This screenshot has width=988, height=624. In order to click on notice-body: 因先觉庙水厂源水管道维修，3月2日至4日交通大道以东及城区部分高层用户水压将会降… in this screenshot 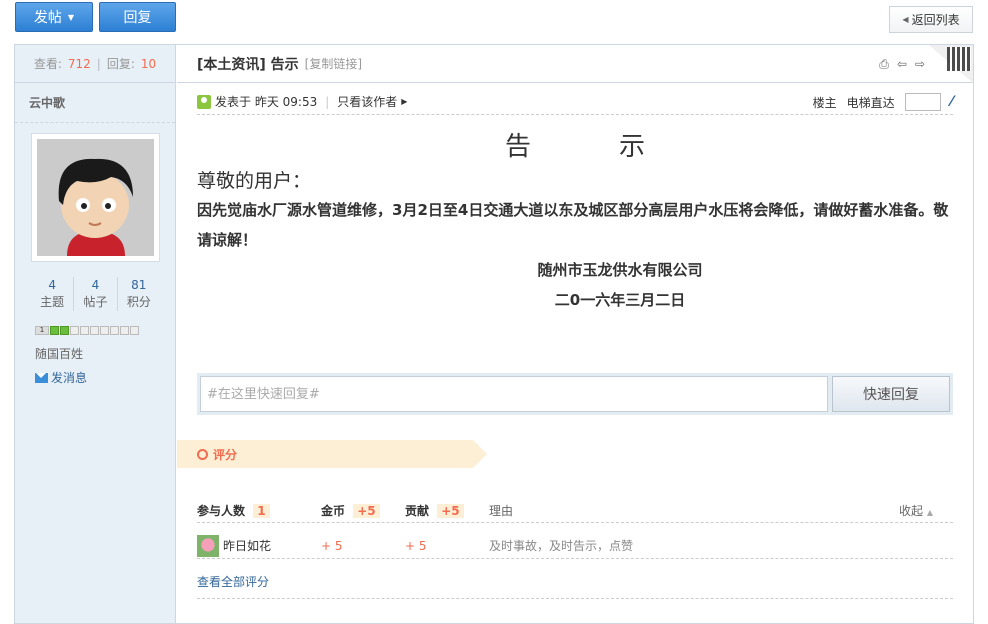, I will do `click(573, 225)`.